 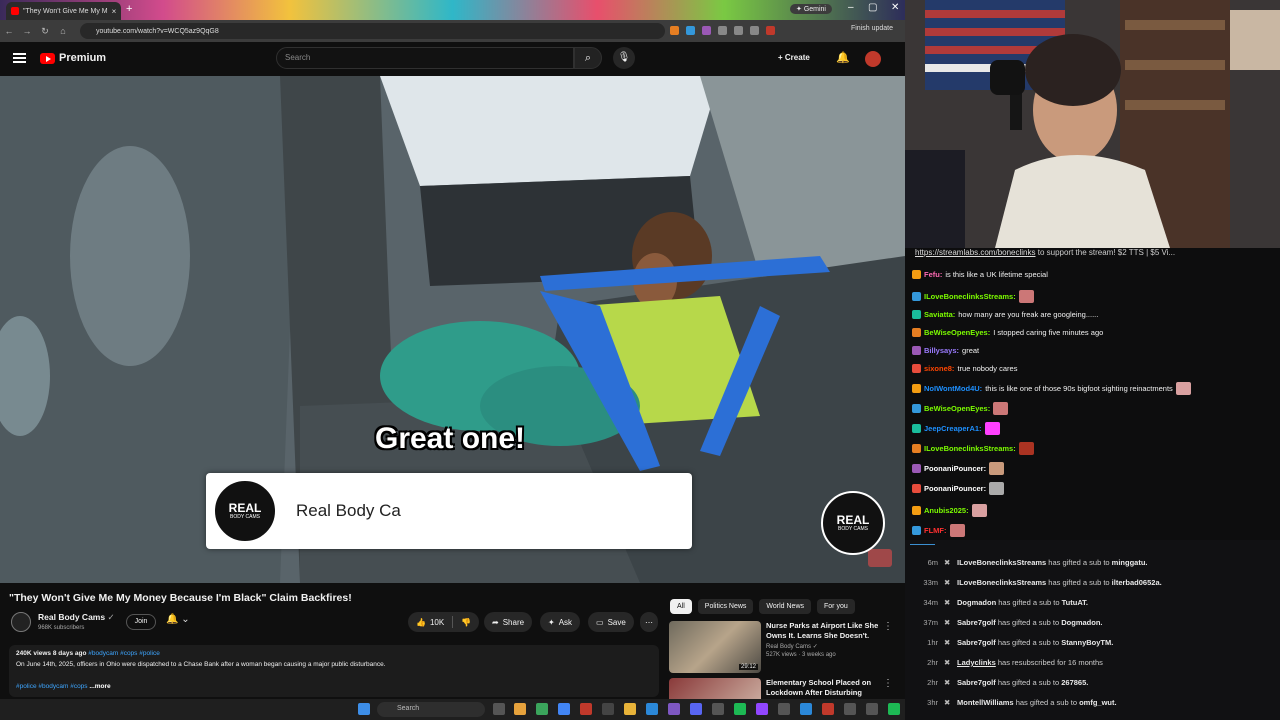 What do you see at coordinates (785, 606) in the screenshot?
I see `chip-world-news: World News` at bounding box center [785, 606].